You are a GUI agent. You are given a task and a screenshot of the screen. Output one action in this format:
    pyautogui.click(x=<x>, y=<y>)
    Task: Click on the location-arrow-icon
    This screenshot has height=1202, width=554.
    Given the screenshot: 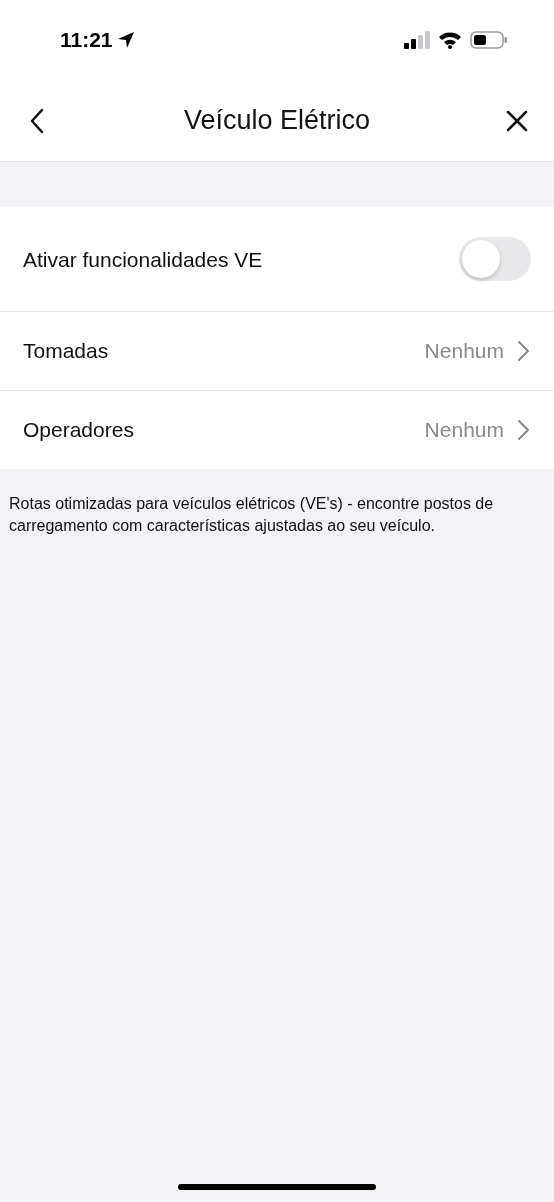 What is the action you would take?
    pyautogui.click(x=125, y=40)
    